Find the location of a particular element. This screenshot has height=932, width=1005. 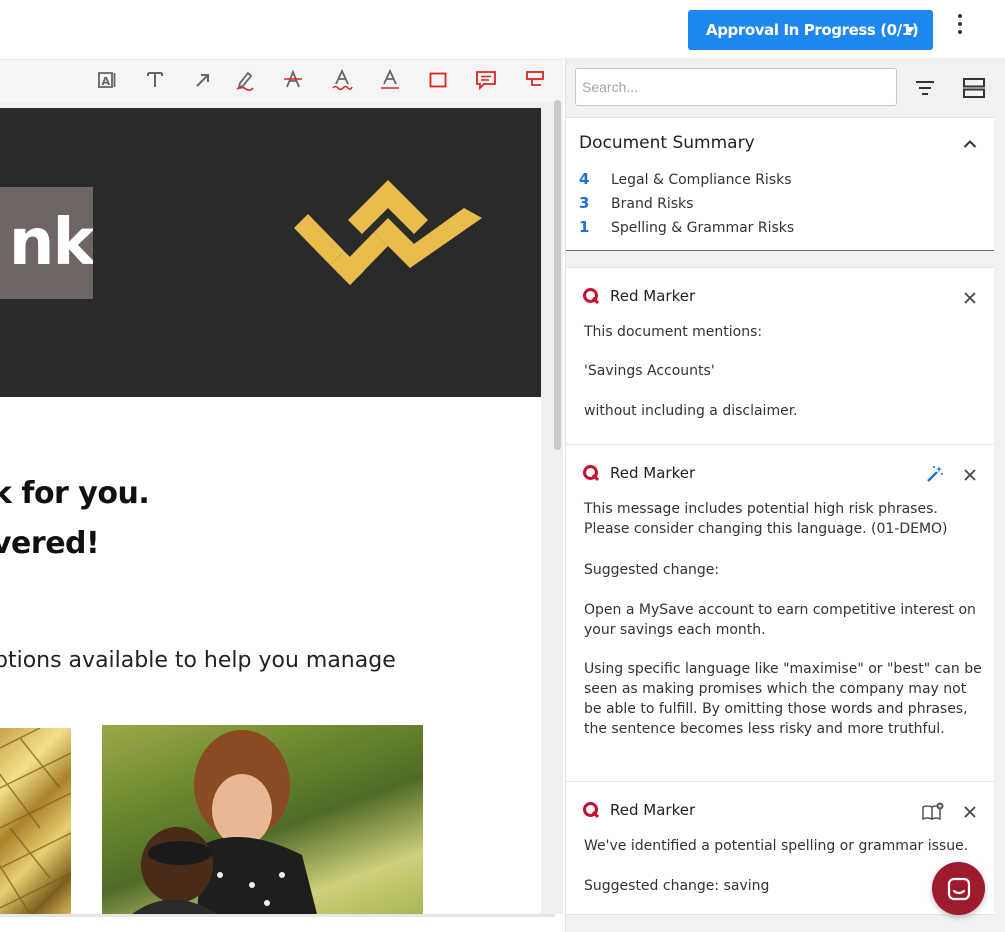

headline-line-1: k for you. is located at coordinates (75, 493).